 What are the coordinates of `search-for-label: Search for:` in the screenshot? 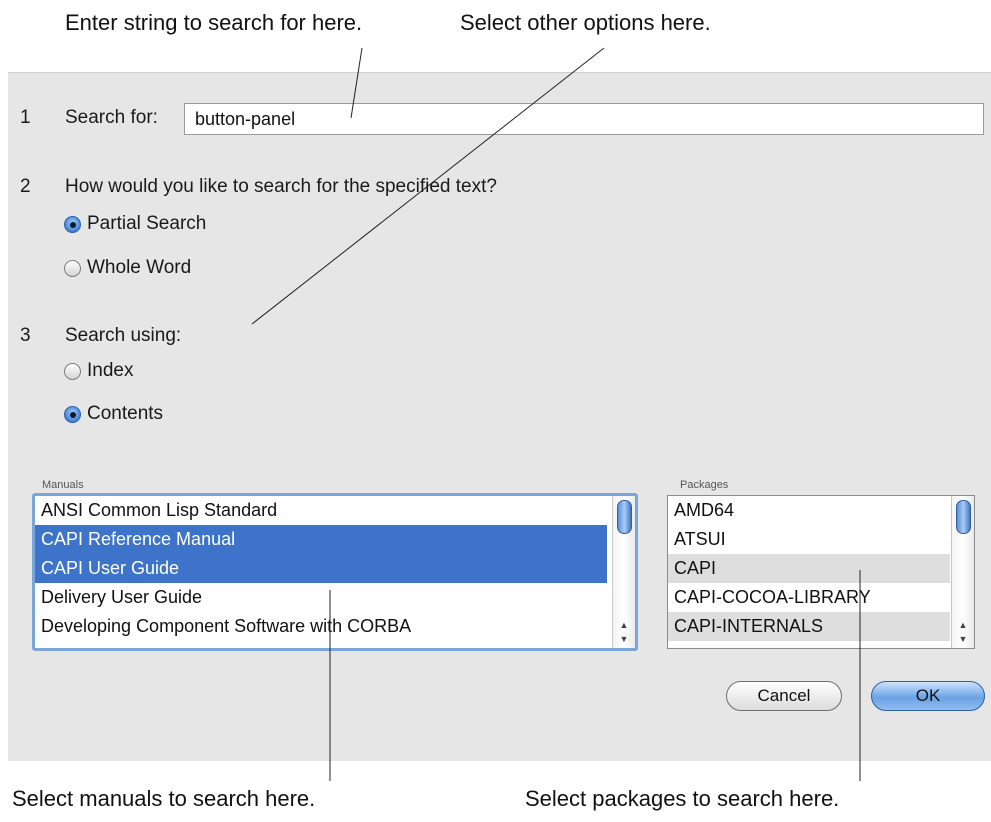 It's located at (111, 117).